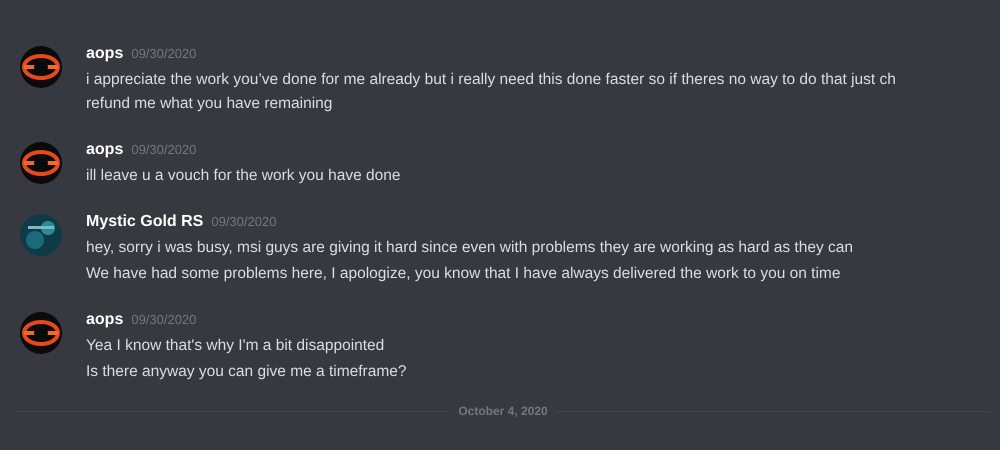 The width and height of the screenshot is (1000, 450). Describe the element at coordinates (491, 80) in the screenshot. I see `message-text: i appreciate the work you’ve done for me already but i really need this done faster so if theres no way to do that just ch` at that location.